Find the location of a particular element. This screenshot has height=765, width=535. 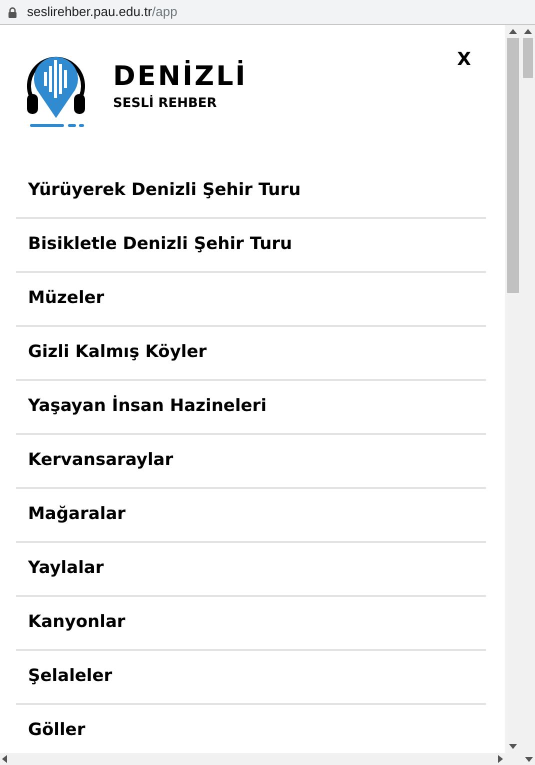

menu-item: Şelaleler is located at coordinates (251, 677).